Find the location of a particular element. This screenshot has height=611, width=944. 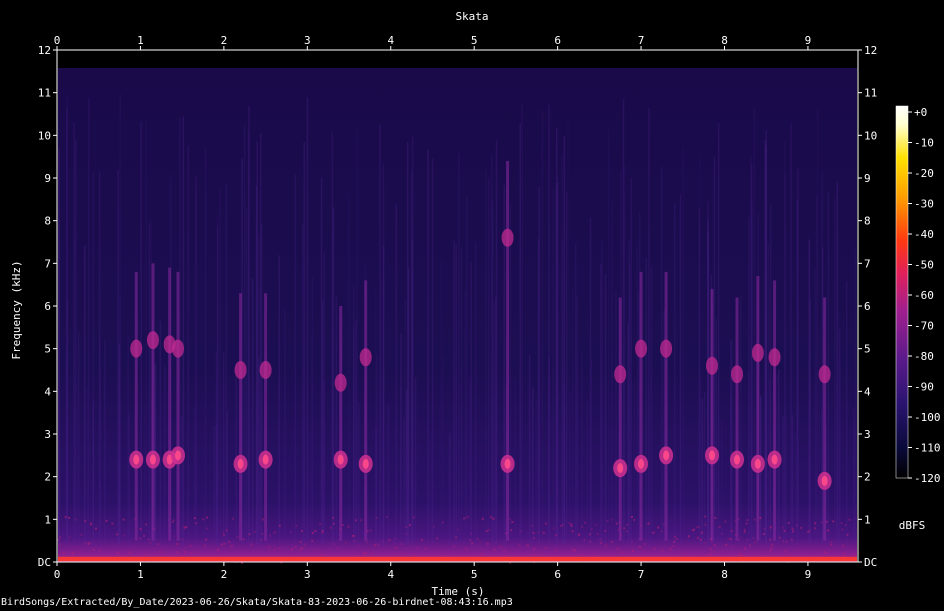

y-tick-label: 12 is located at coordinates (44, 50).